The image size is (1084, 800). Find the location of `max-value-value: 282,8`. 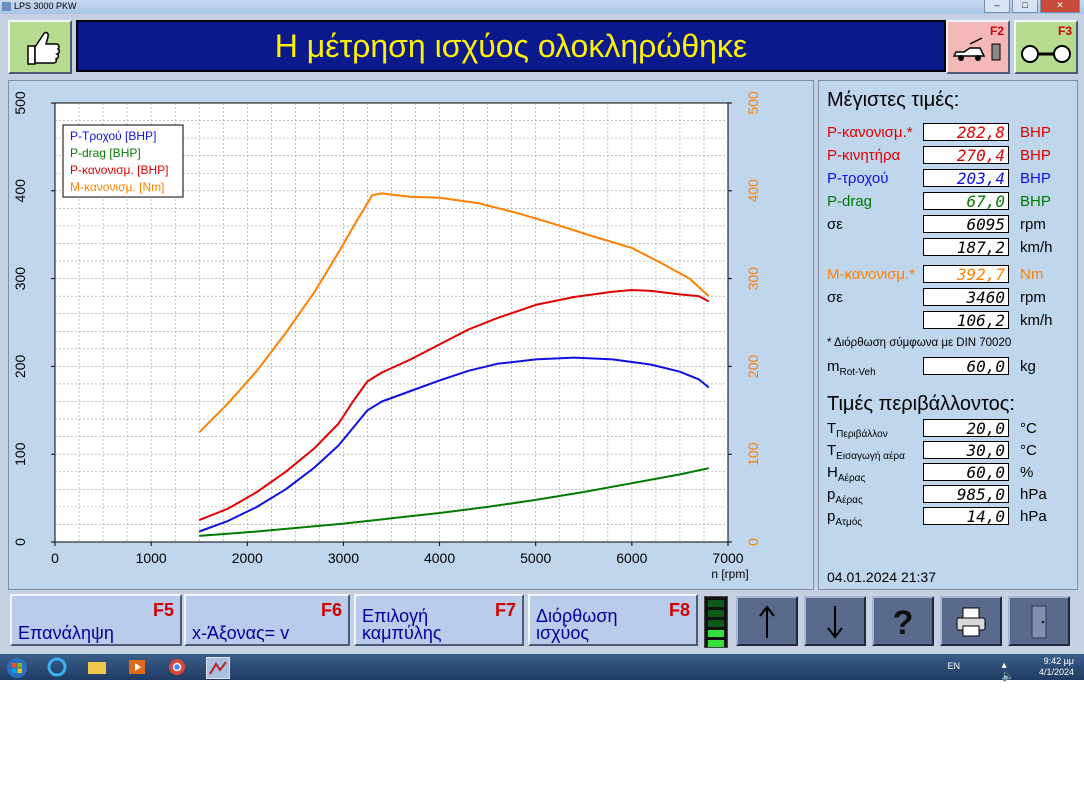

max-value-value: 282,8 is located at coordinates (966, 132).